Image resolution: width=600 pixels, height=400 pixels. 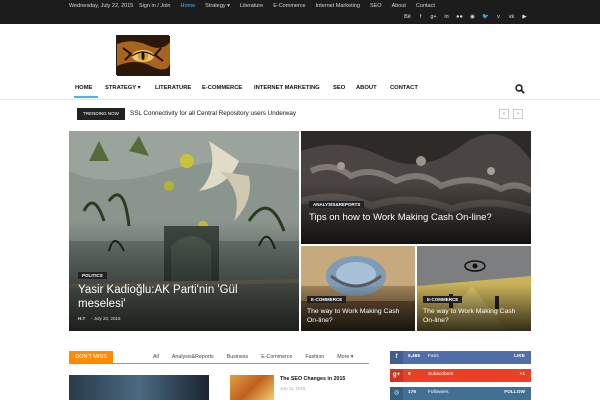 I want to click on dont-miss-article-title: The SEO Changes in 2015, so click(x=312, y=379).